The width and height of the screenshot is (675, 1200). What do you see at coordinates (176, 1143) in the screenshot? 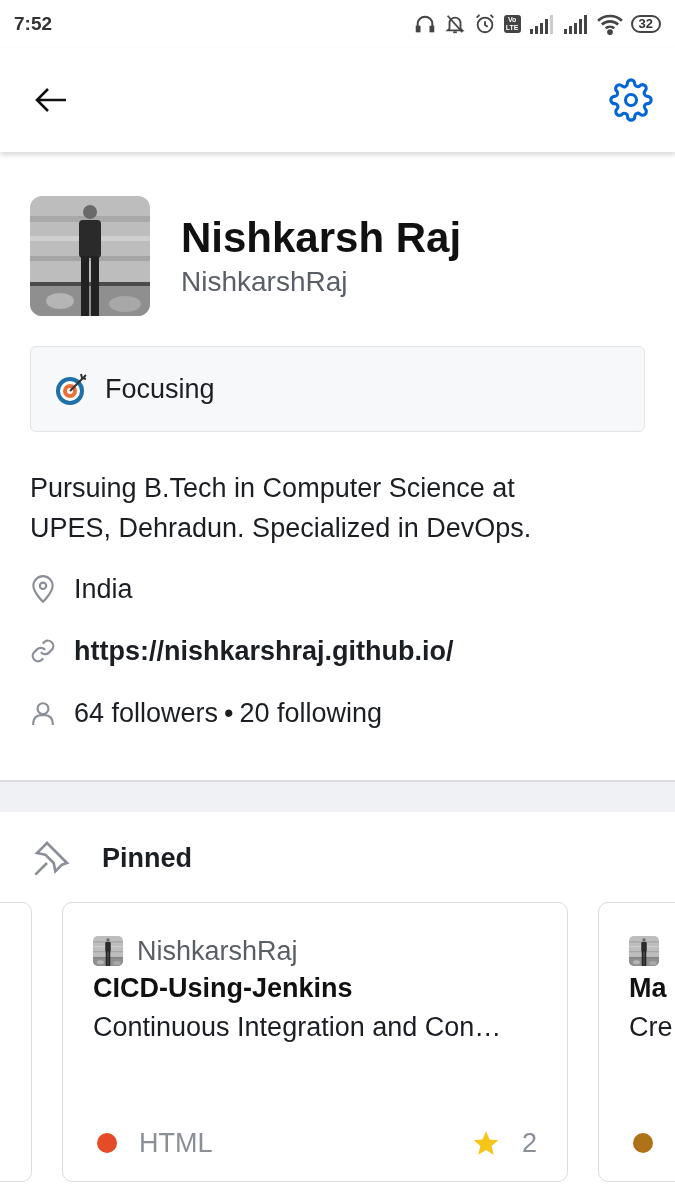
I see `repo-language: HTML` at bounding box center [176, 1143].